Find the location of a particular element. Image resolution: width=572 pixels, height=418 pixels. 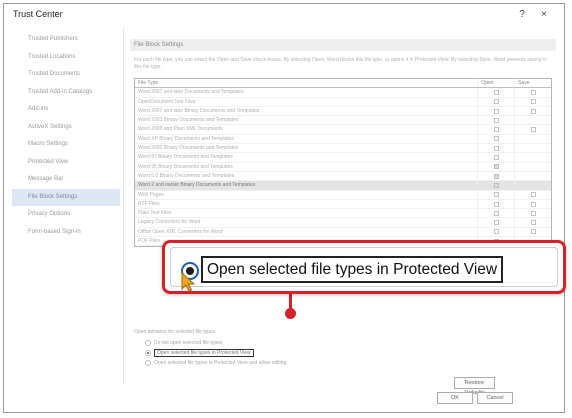

table-row: Word 97 Binary Documents and Templates is located at coordinates (343, 158).